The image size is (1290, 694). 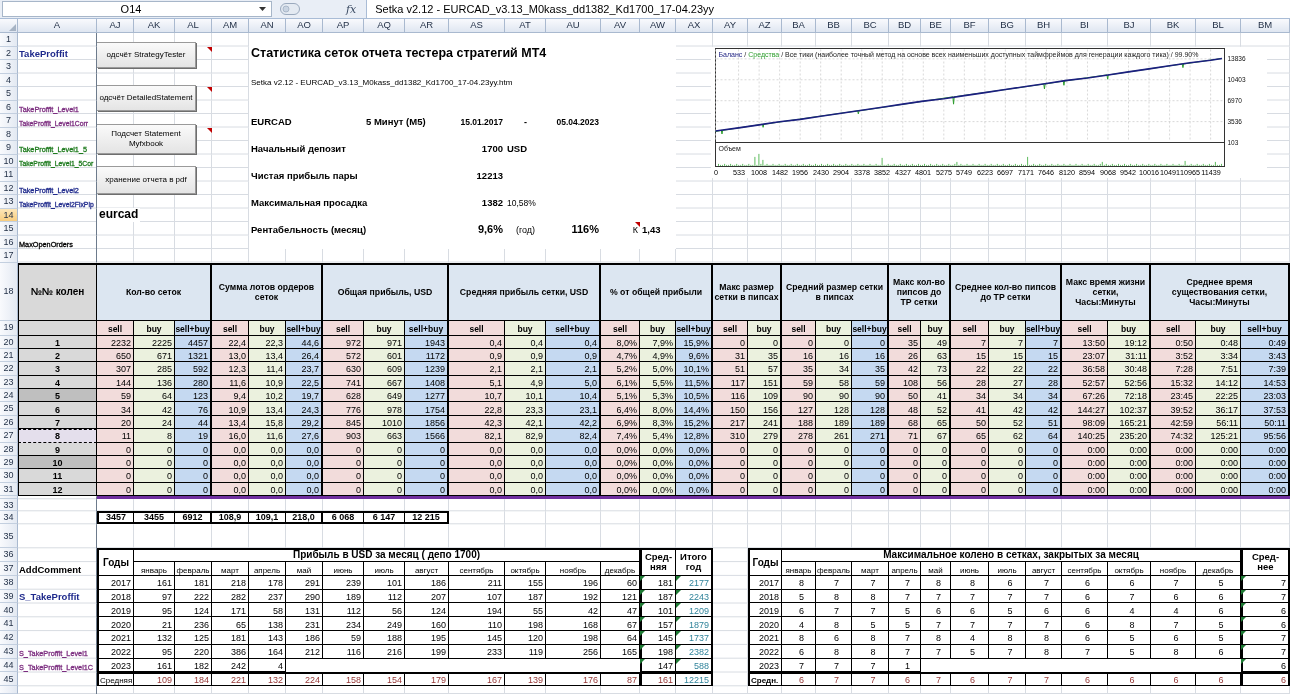 I want to click on table-cell: 649, so click(x=384, y=396).